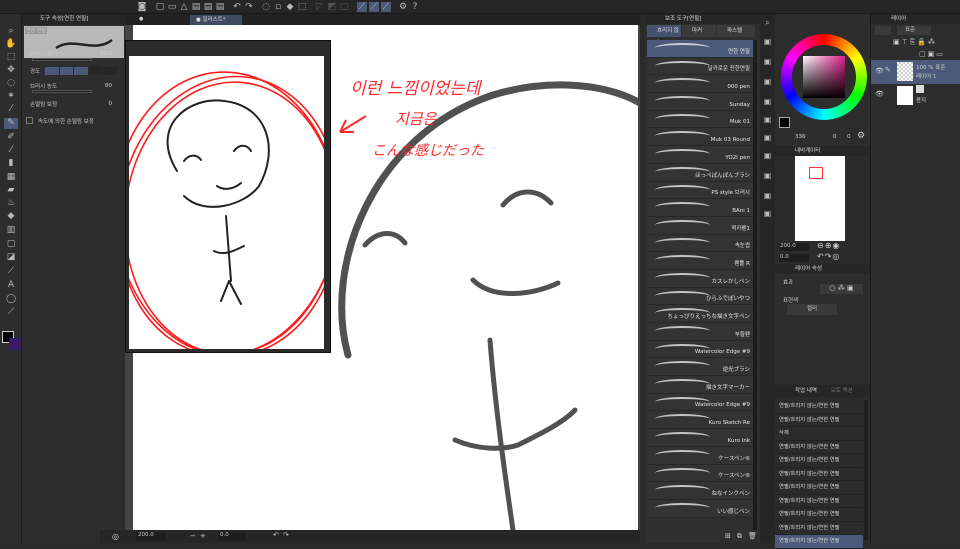  I want to click on brush-item: ほっぺぽんぽんブラシ, so click(700, 172).